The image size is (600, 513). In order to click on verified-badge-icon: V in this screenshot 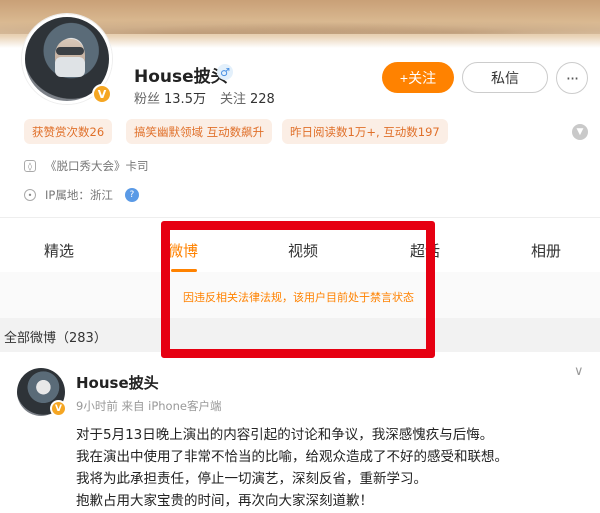, I will do `click(102, 94)`.